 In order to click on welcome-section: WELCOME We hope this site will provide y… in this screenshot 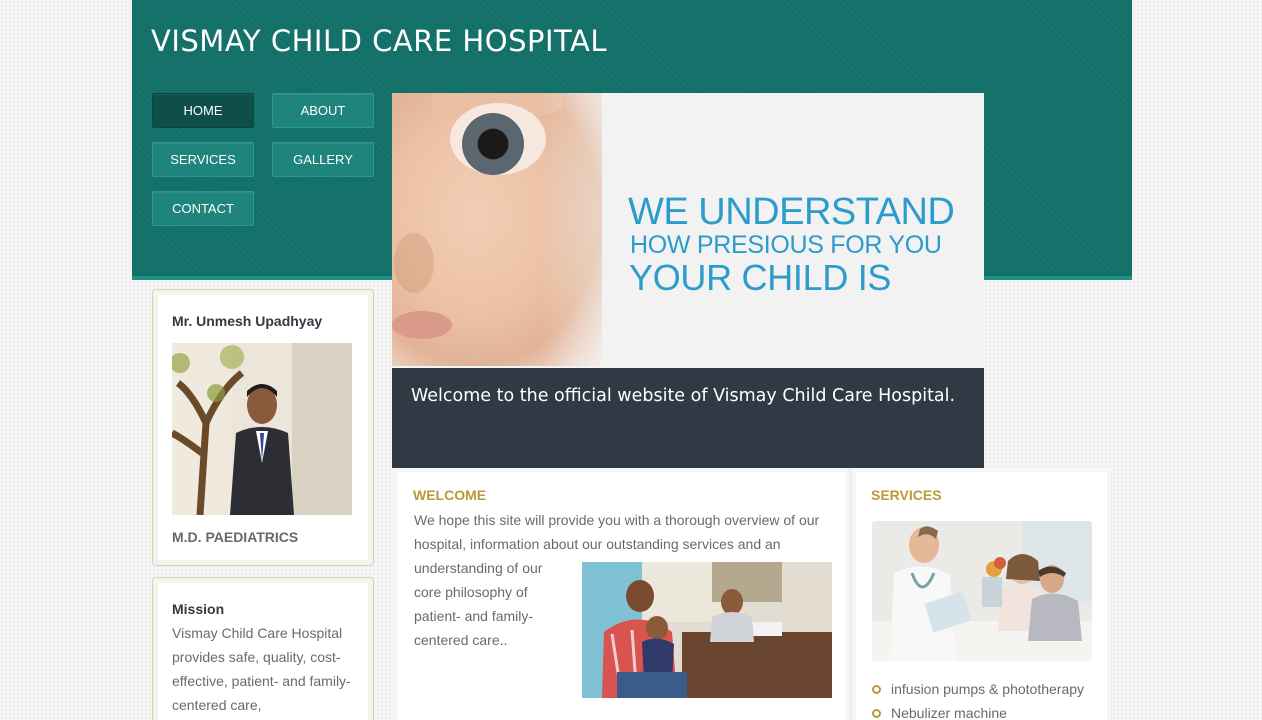, I will do `click(621, 594)`.